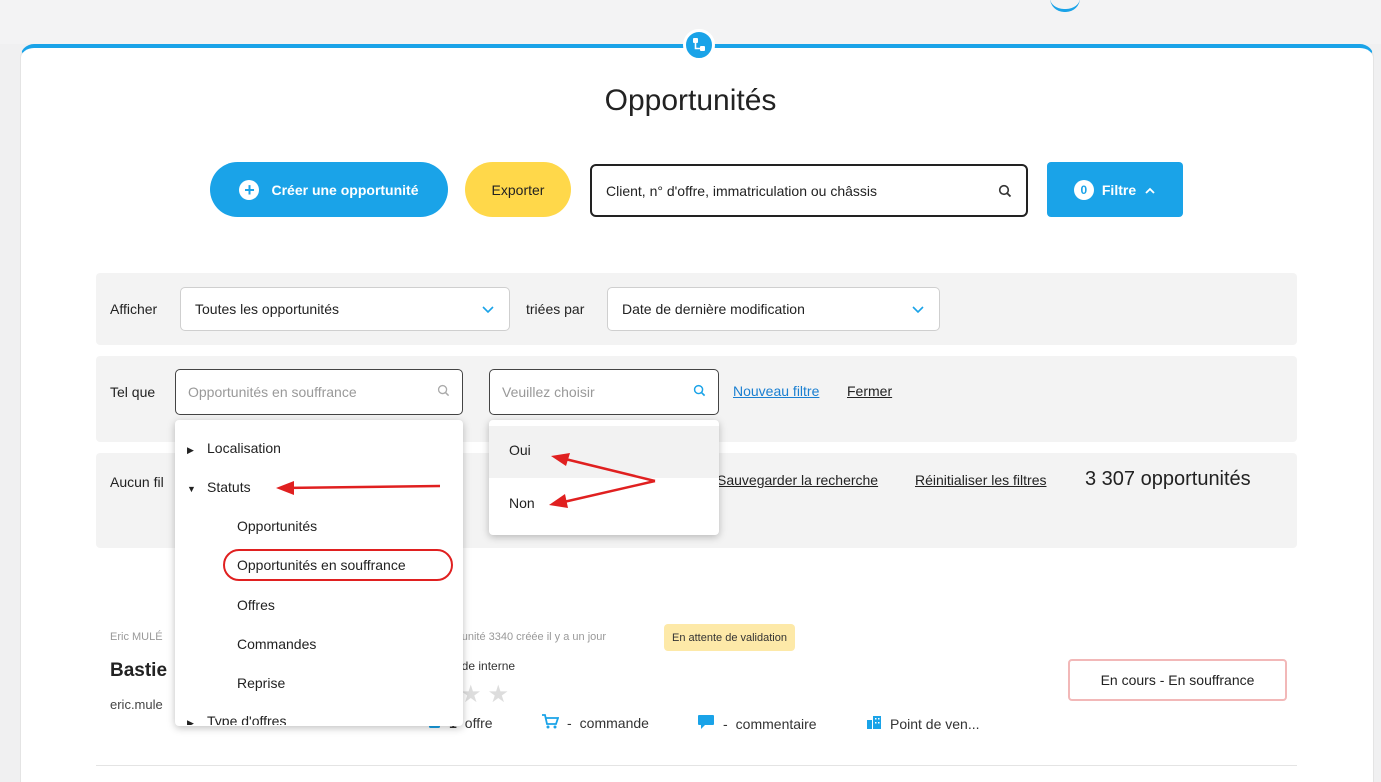 The width and height of the screenshot is (1381, 782). I want to click on reset-filters-link: Réinitialiser les filtres, so click(980, 480).